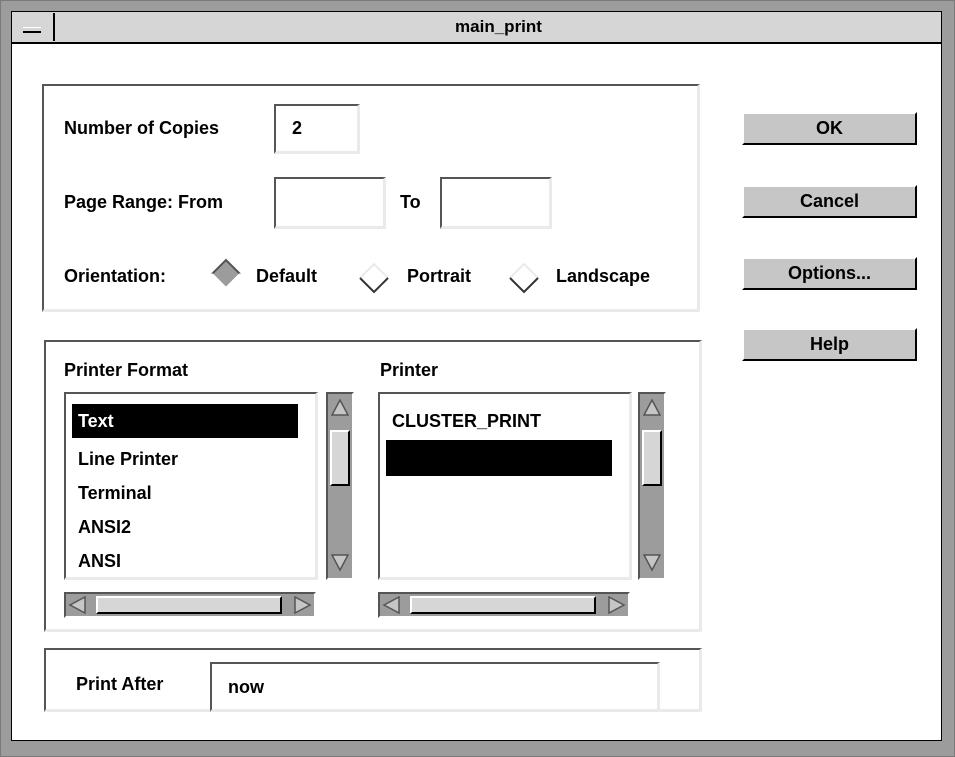 This screenshot has height=757, width=955. Describe the element at coordinates (603, 276) in the screenshot. I see `orientation-landscape-label: Landscape` at that location.